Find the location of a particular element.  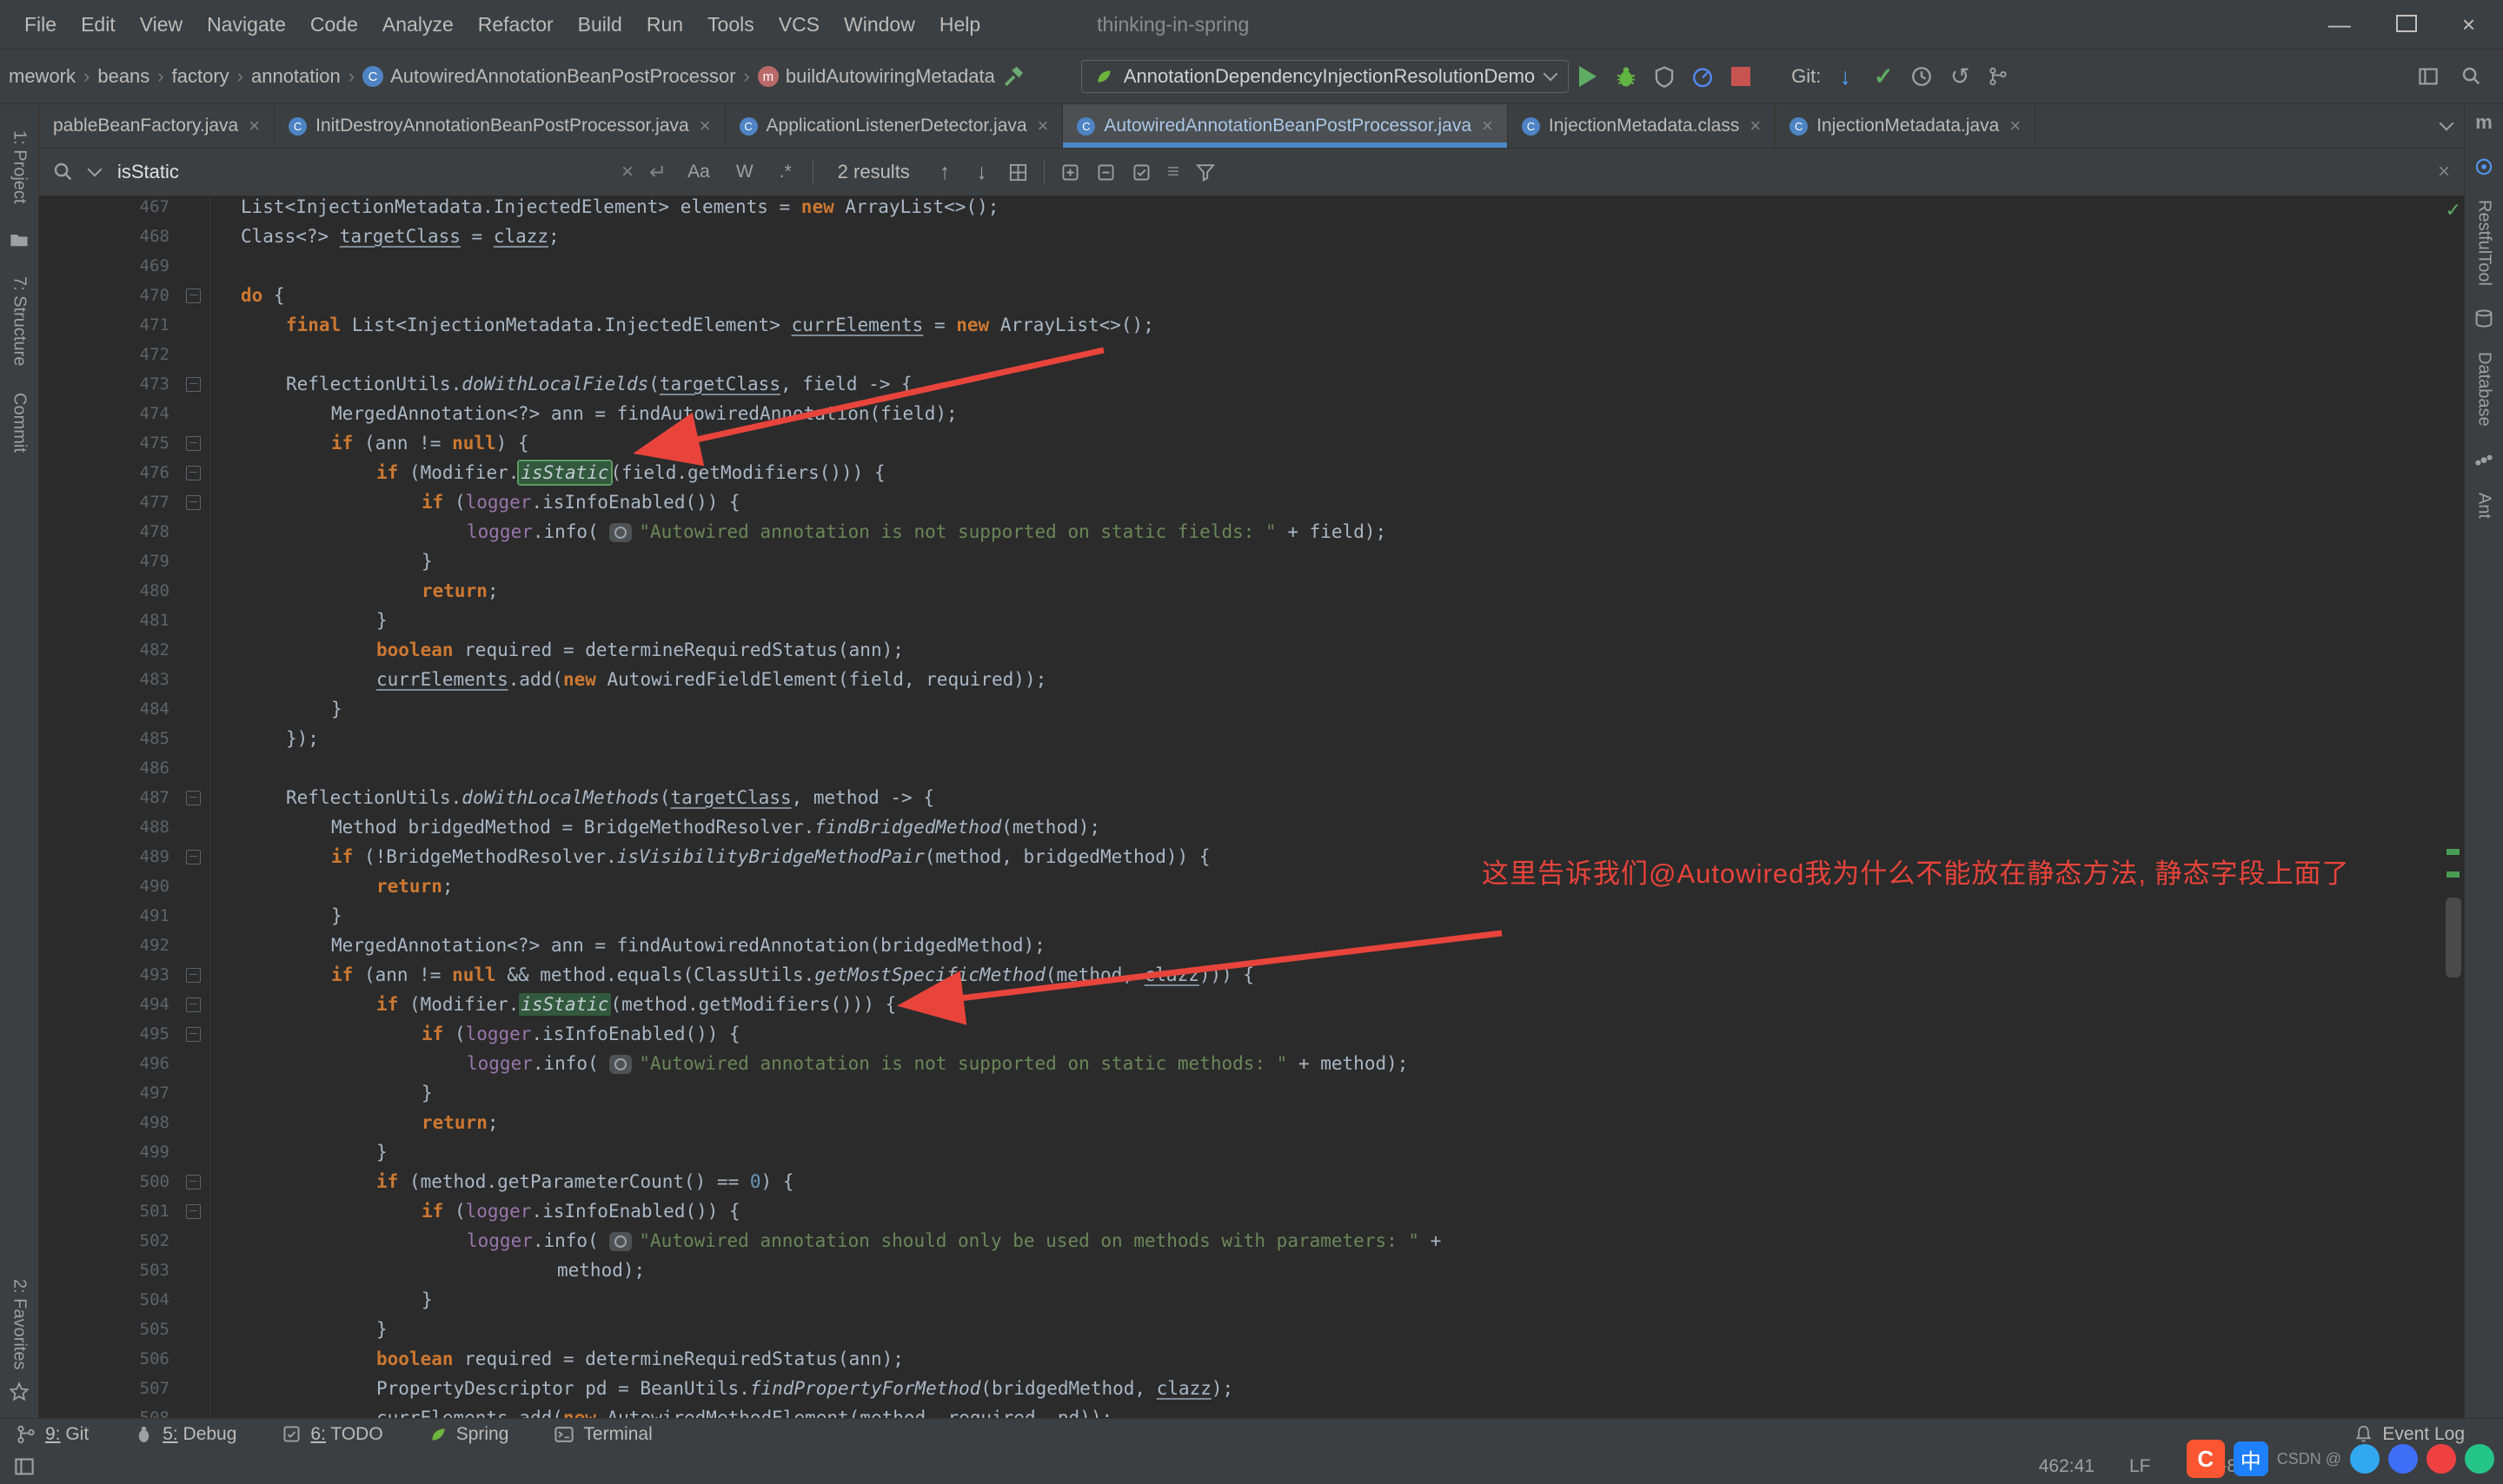

line-number: 475 is located at coordinates (106, 443).